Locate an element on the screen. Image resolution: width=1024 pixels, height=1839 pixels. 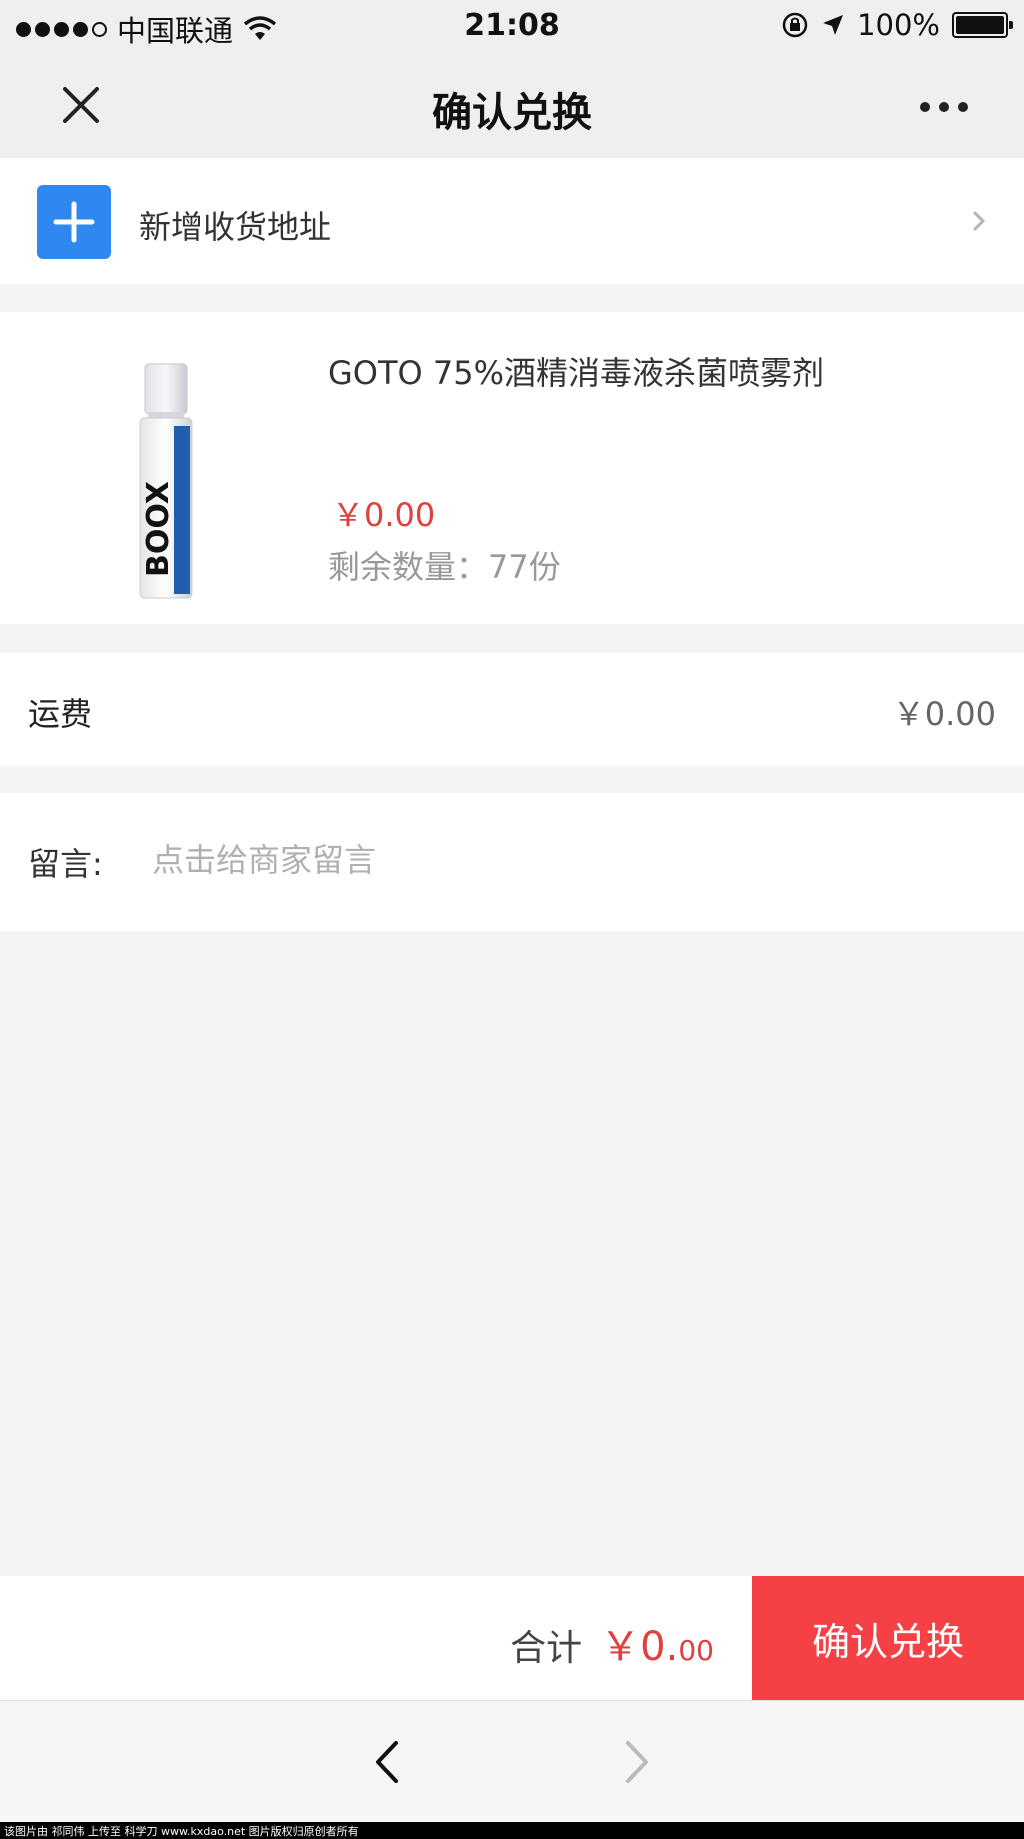
bottom-action-bar: 合计 ￥0.00 确认兑换 is located at coordinates (512, 1638).